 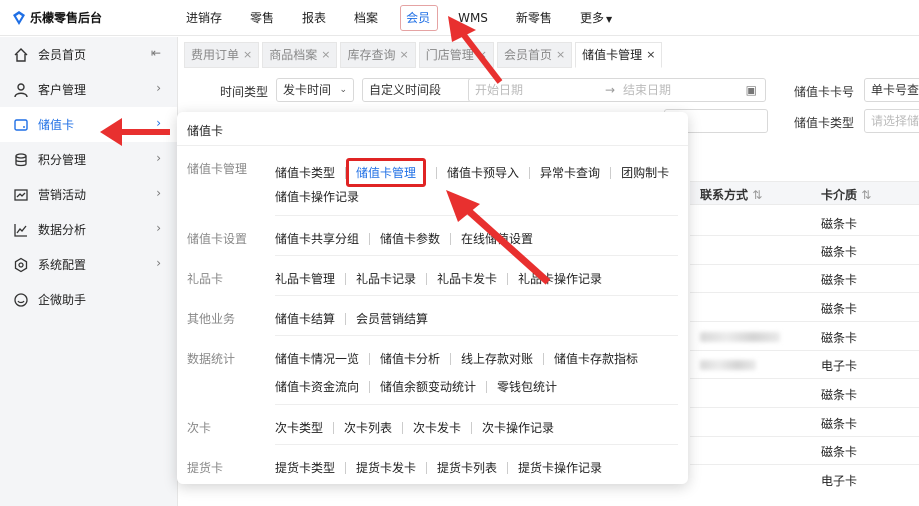 I want to click on group-label: 礼品卡, so click(x=205, y=279).